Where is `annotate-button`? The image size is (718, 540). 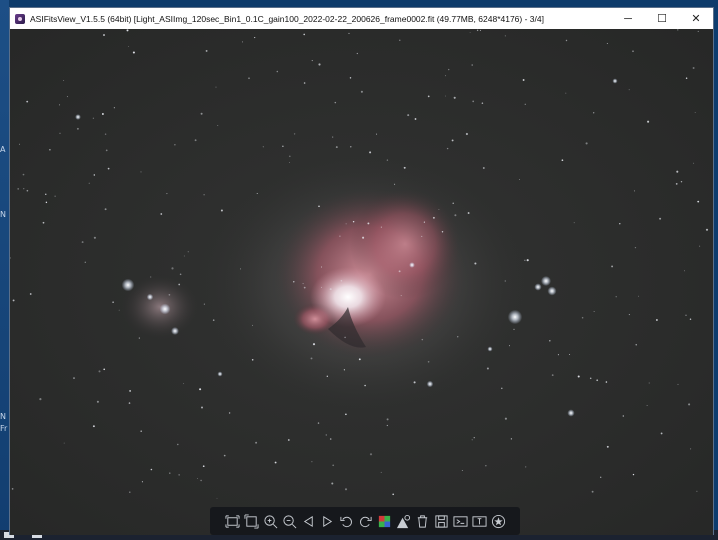
annotate-button is located at coordinates (498, 521).